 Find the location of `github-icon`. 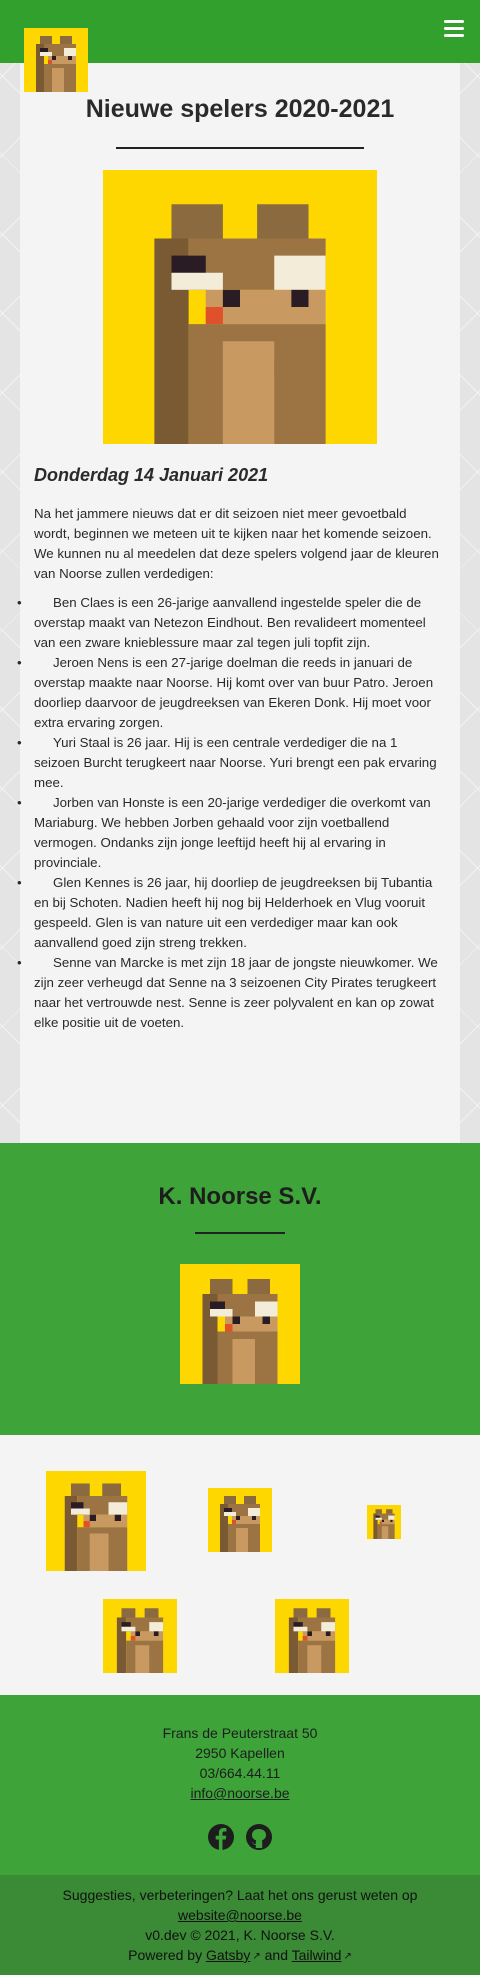

github-icon is located at coordinates (259, 1837).